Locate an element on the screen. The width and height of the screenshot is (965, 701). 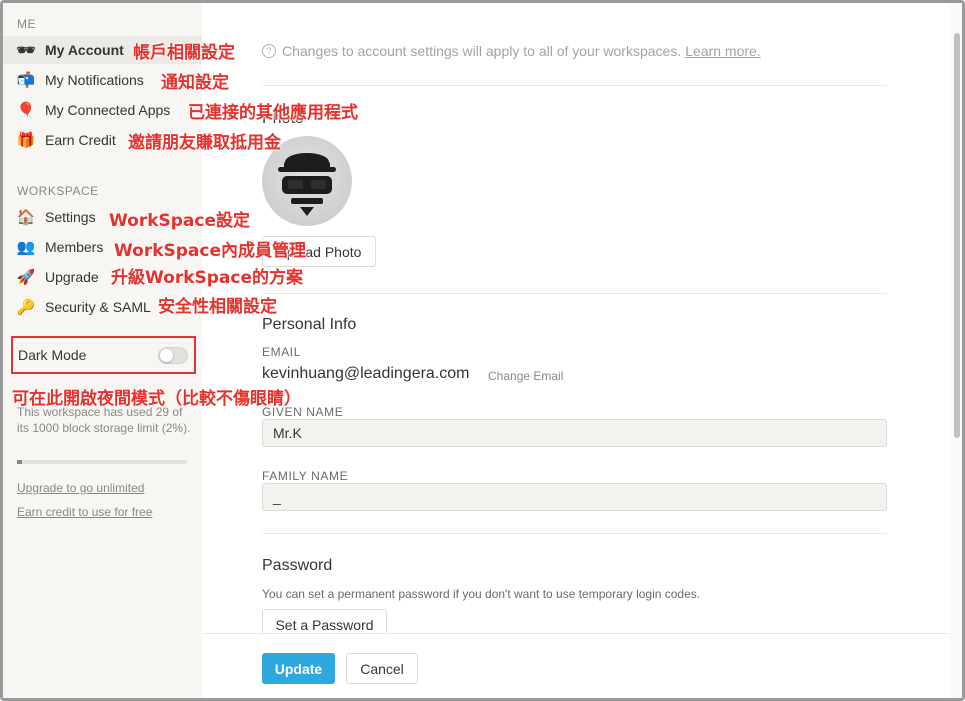
sidebar-item-label: Security & SAML is located at coordinates (98, 307).